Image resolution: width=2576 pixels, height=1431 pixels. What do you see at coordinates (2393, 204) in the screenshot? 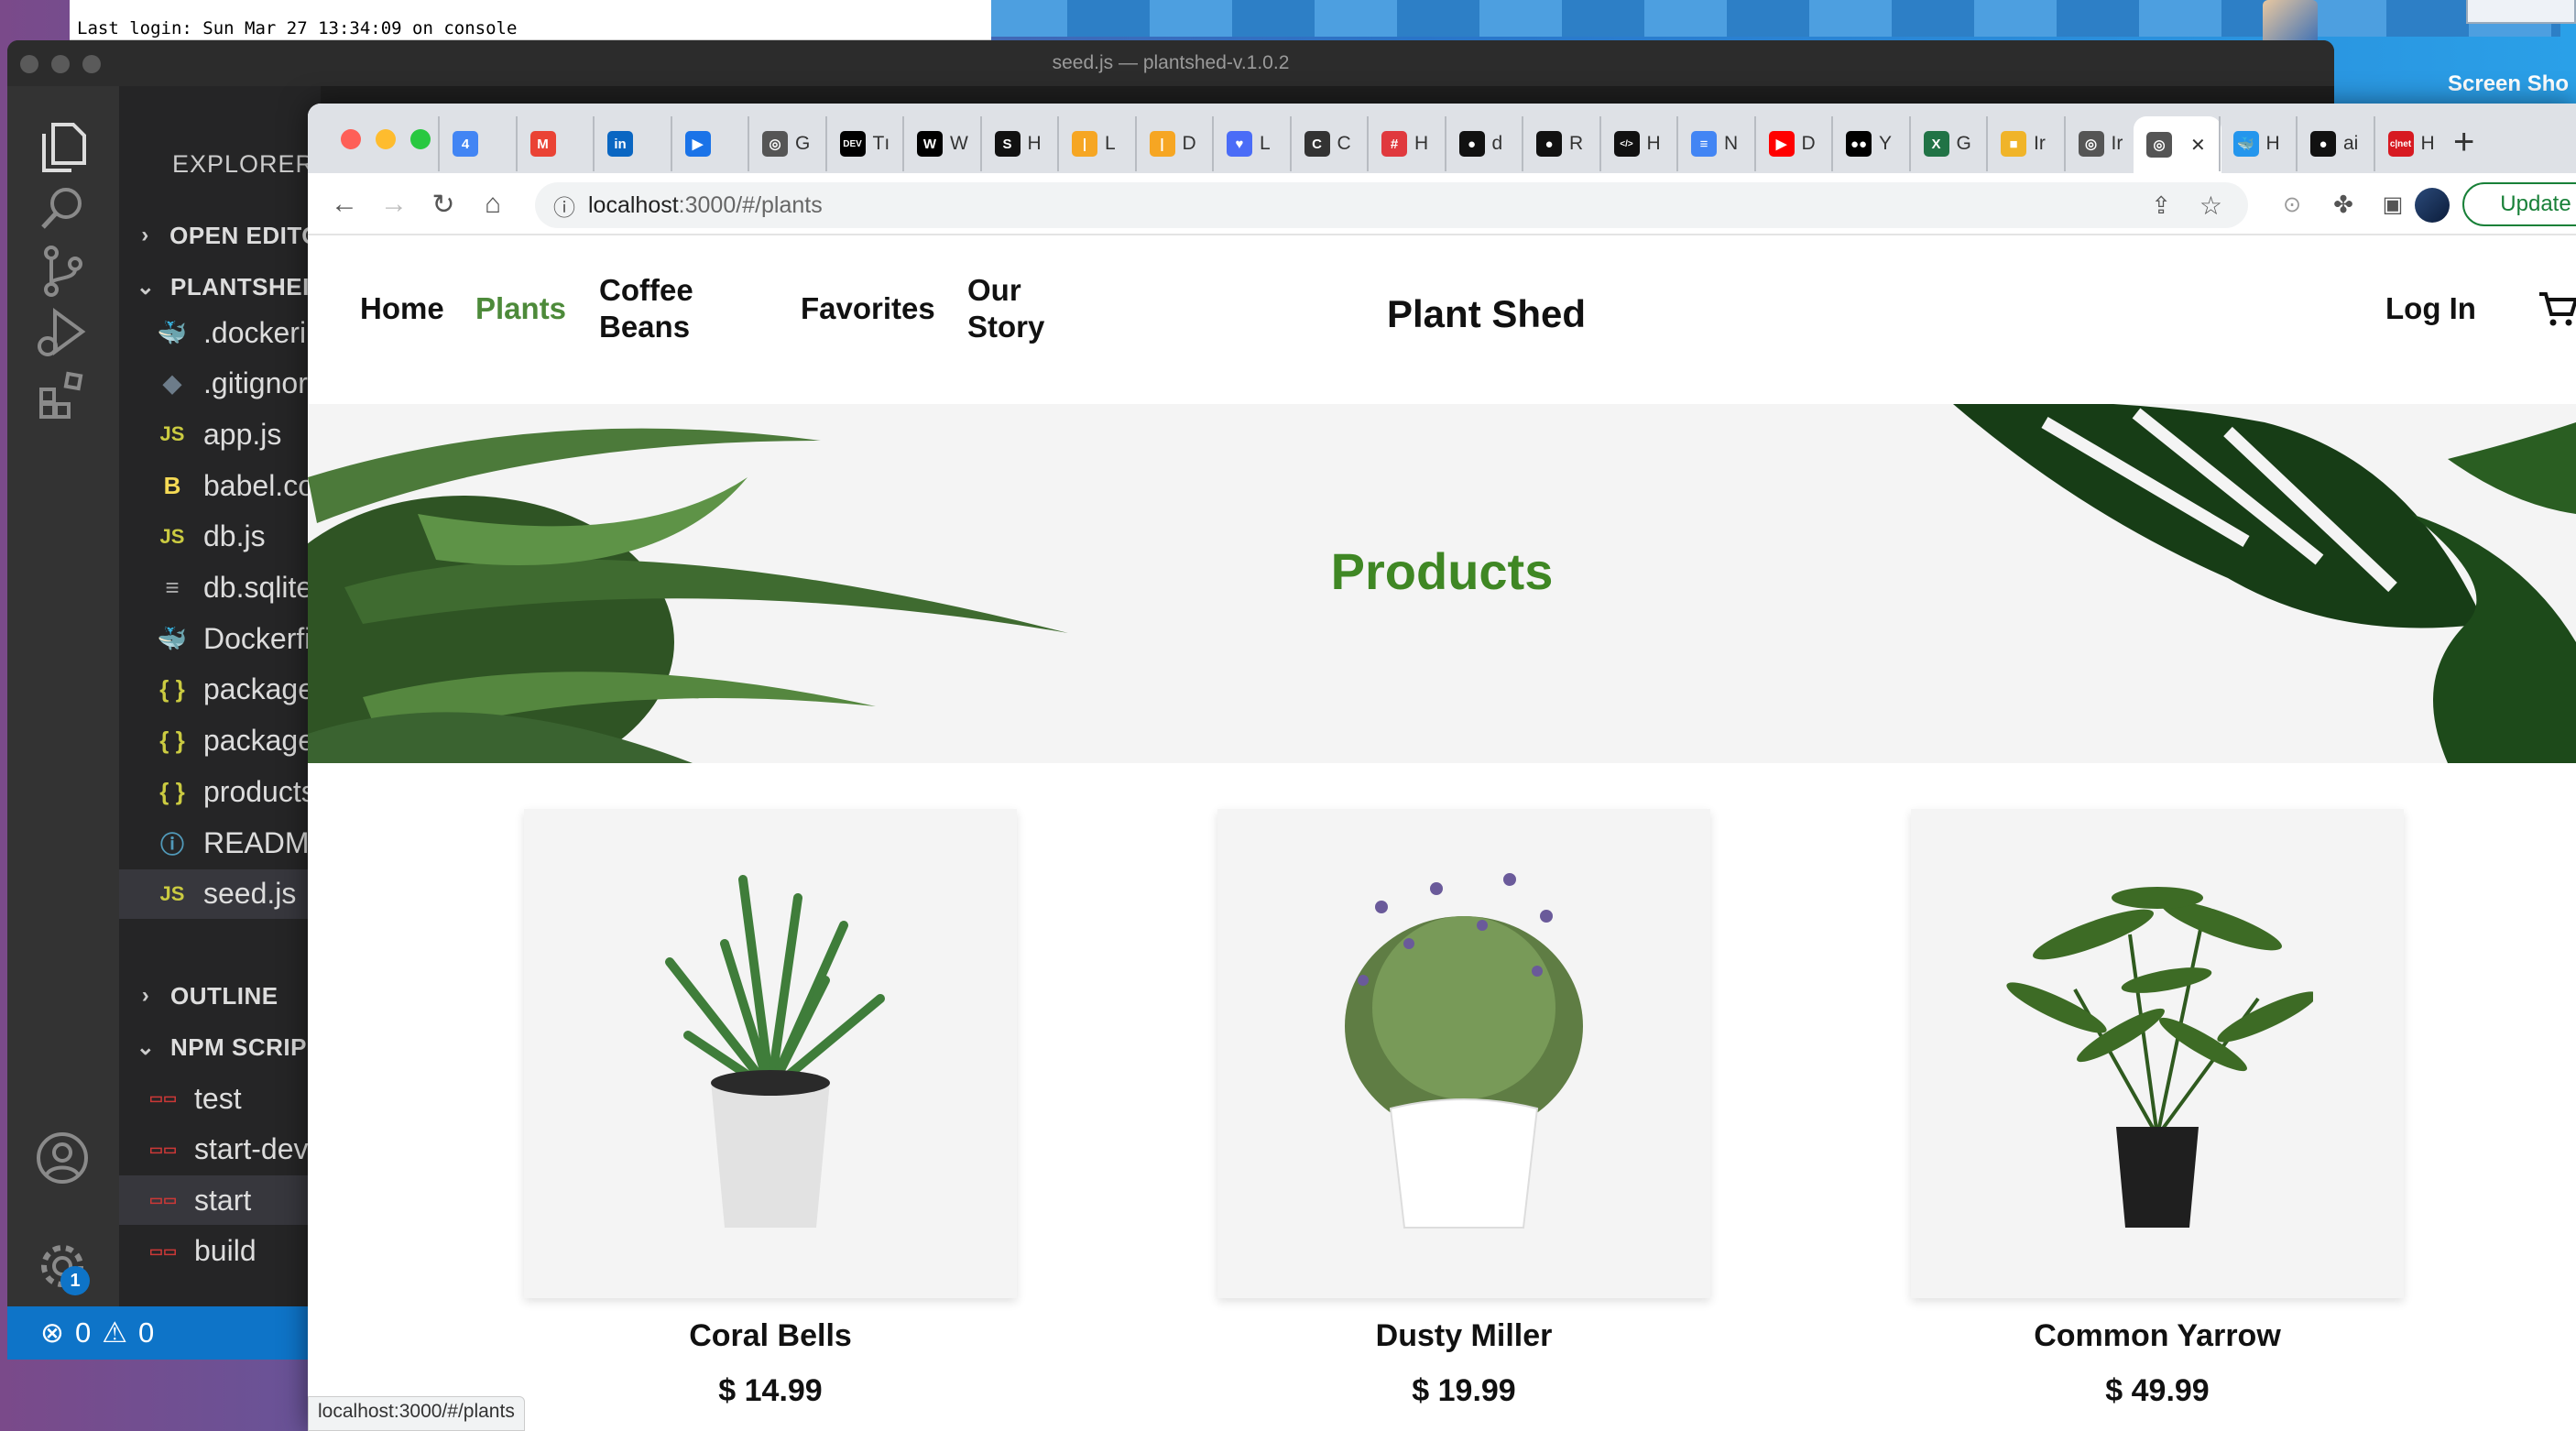
I see `side-panel-icon: ▣` at bounding box center [2393, 204].